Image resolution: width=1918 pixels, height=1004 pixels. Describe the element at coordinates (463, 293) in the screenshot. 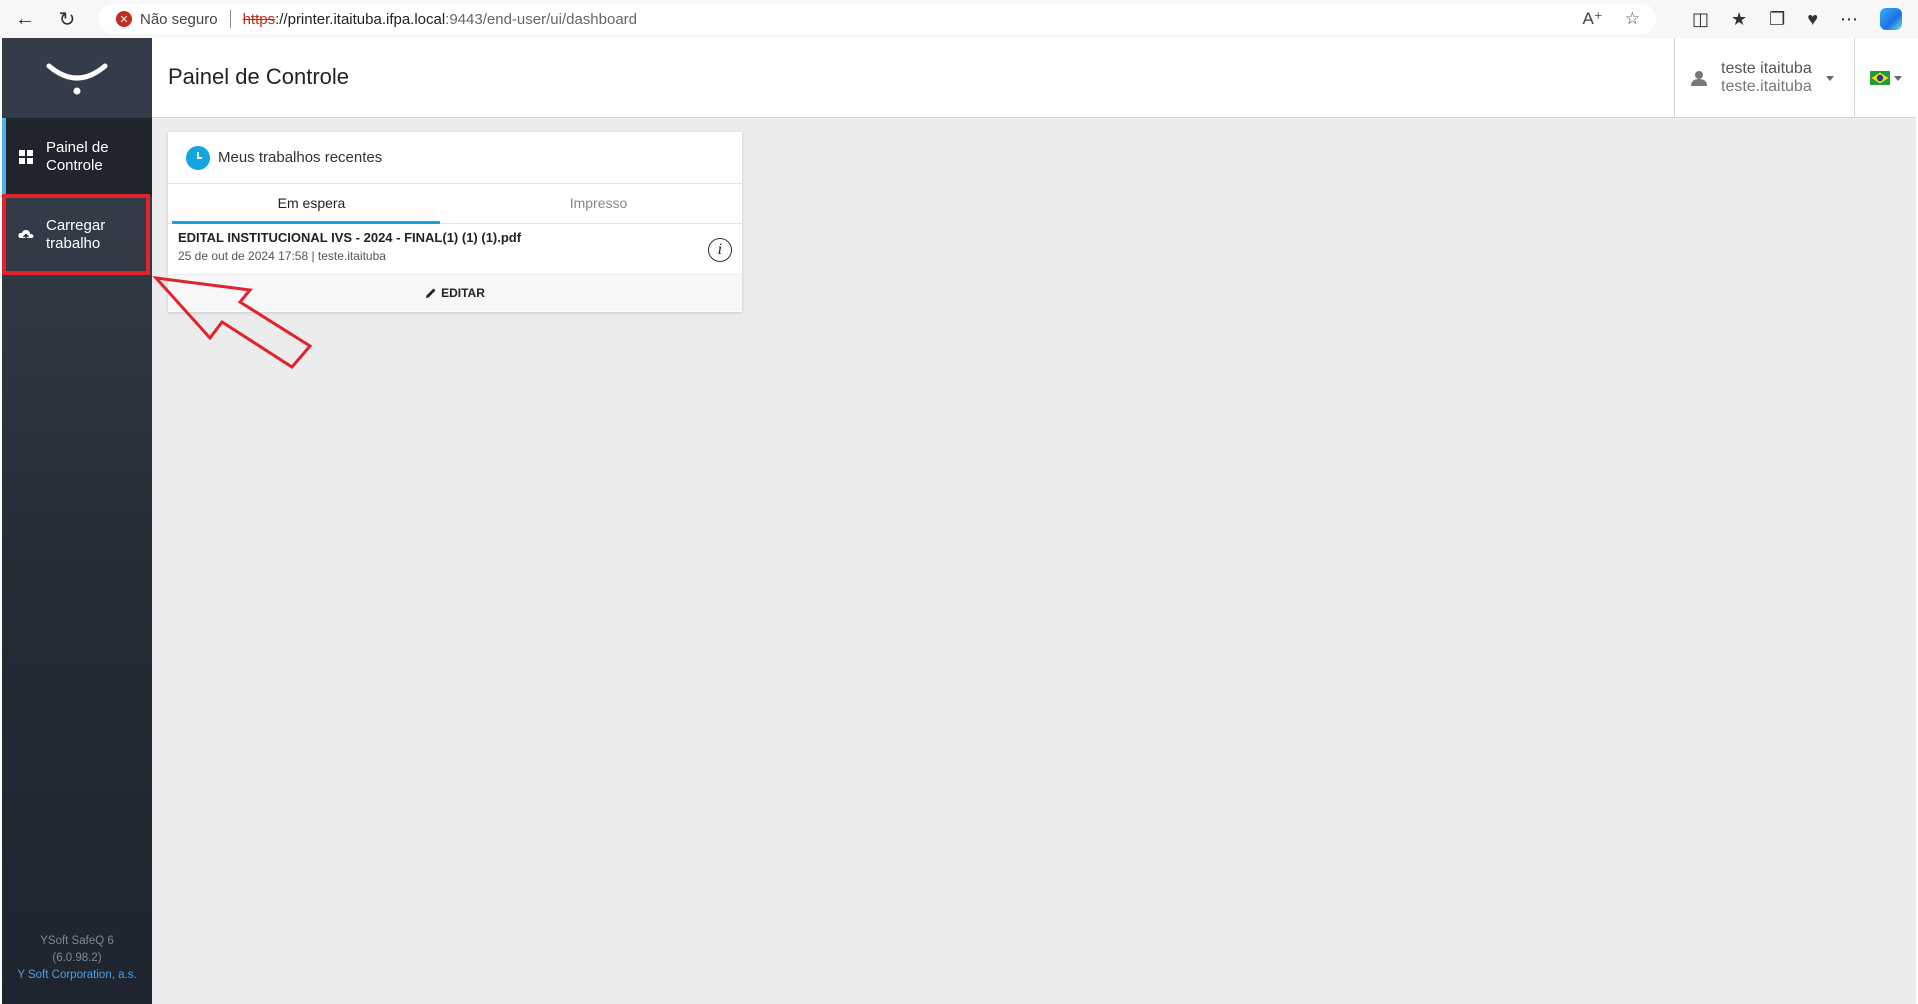

I see `edit-label: EDITAR` at that location.